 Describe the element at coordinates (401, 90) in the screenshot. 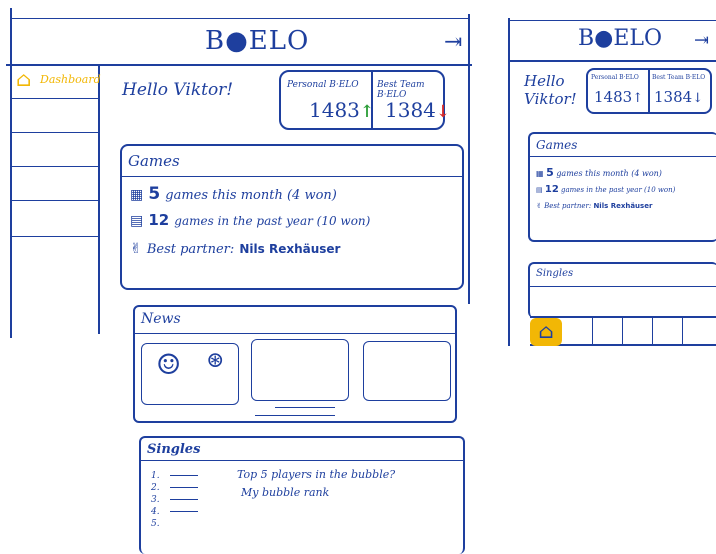

I see `team-elo-label: Best Team B·ELO` at that location.